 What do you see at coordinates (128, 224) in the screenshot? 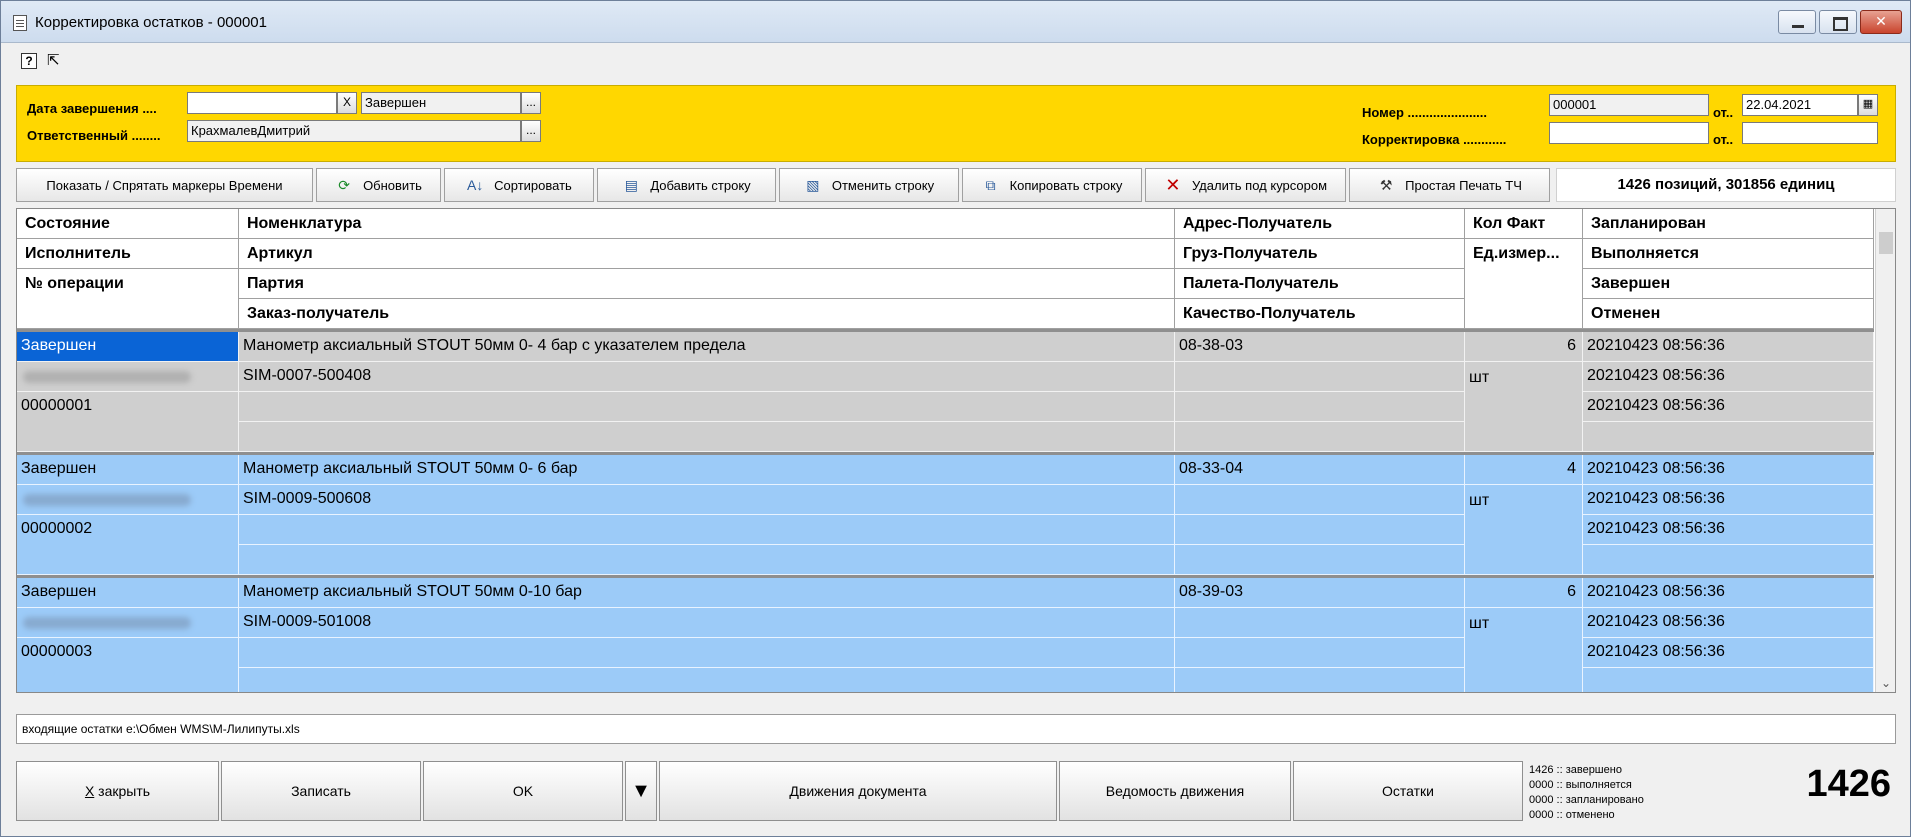
I see `header-state: Состояние` at bounding box center [128, 224].